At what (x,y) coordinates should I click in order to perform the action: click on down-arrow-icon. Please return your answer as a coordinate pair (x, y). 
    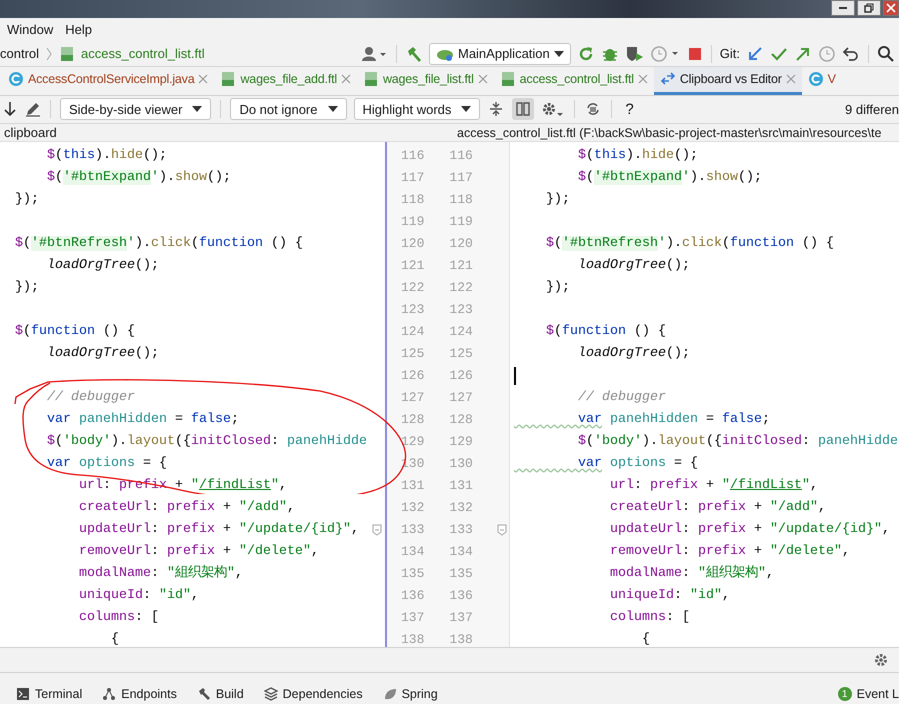
    Looking at the image, I should click on (10, 109).